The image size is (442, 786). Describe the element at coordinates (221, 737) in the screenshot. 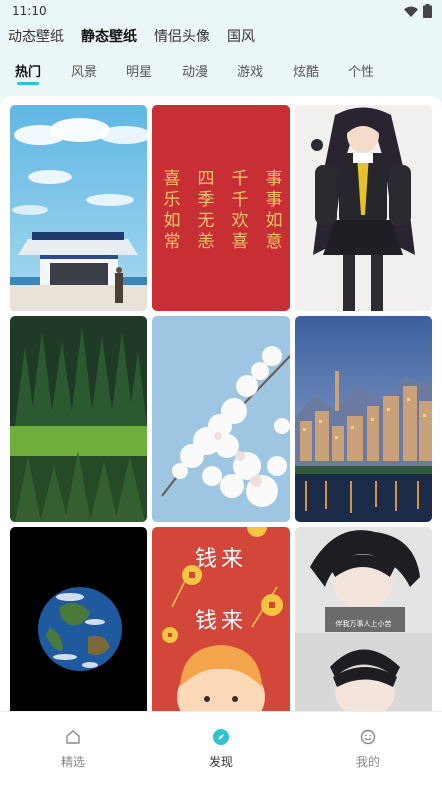

I see `compass-icon` at that location.